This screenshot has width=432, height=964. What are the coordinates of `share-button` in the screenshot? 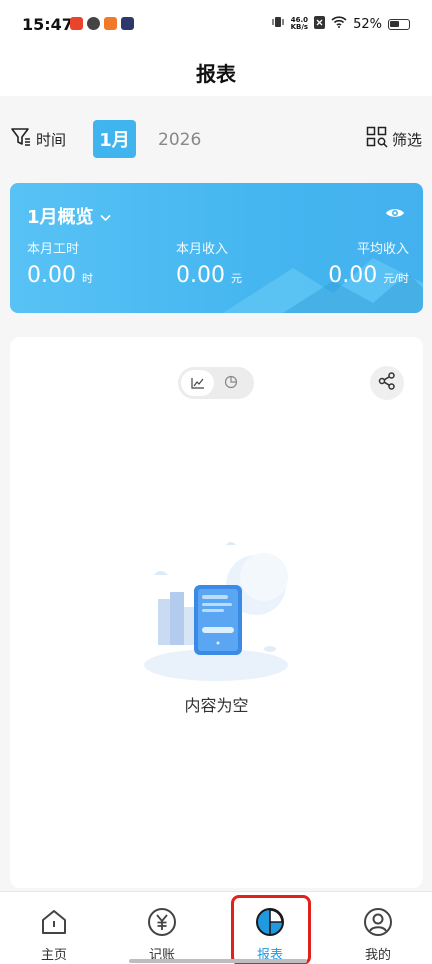 It's located at (387, 383).